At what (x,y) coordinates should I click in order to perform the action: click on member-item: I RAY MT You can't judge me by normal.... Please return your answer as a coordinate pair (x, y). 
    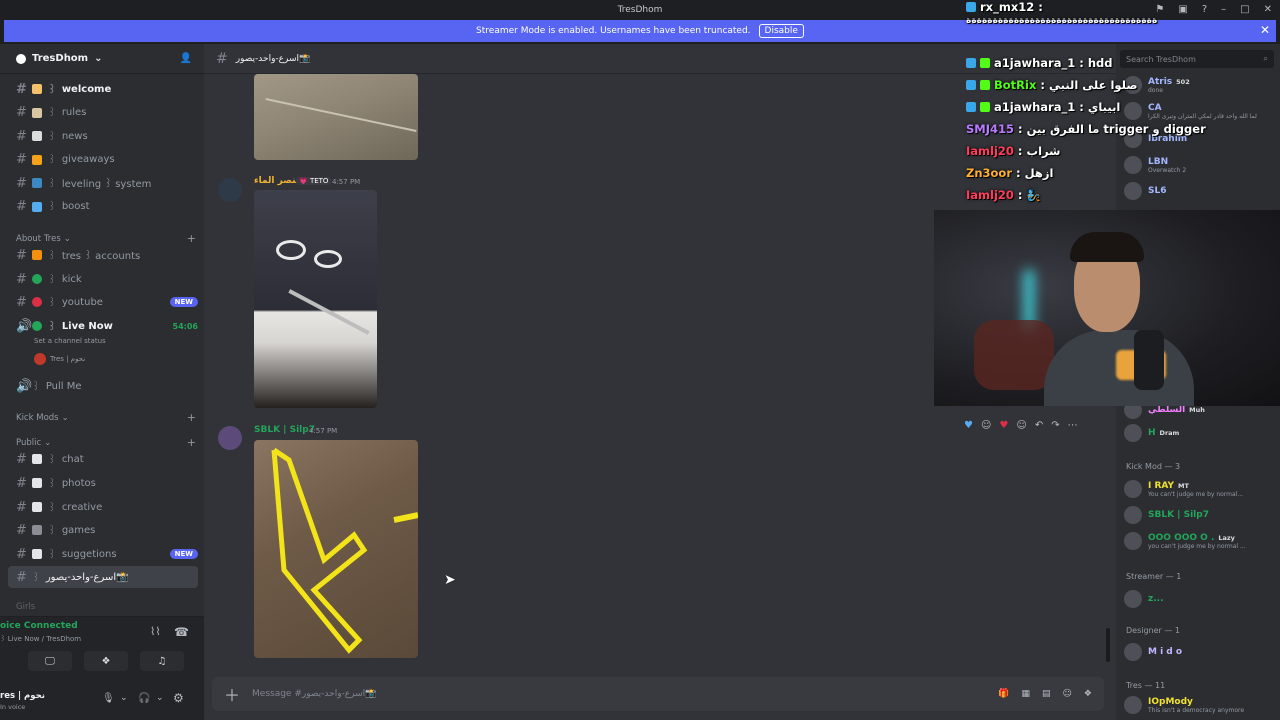
    Looking at the image, I should click on (1183, 489).